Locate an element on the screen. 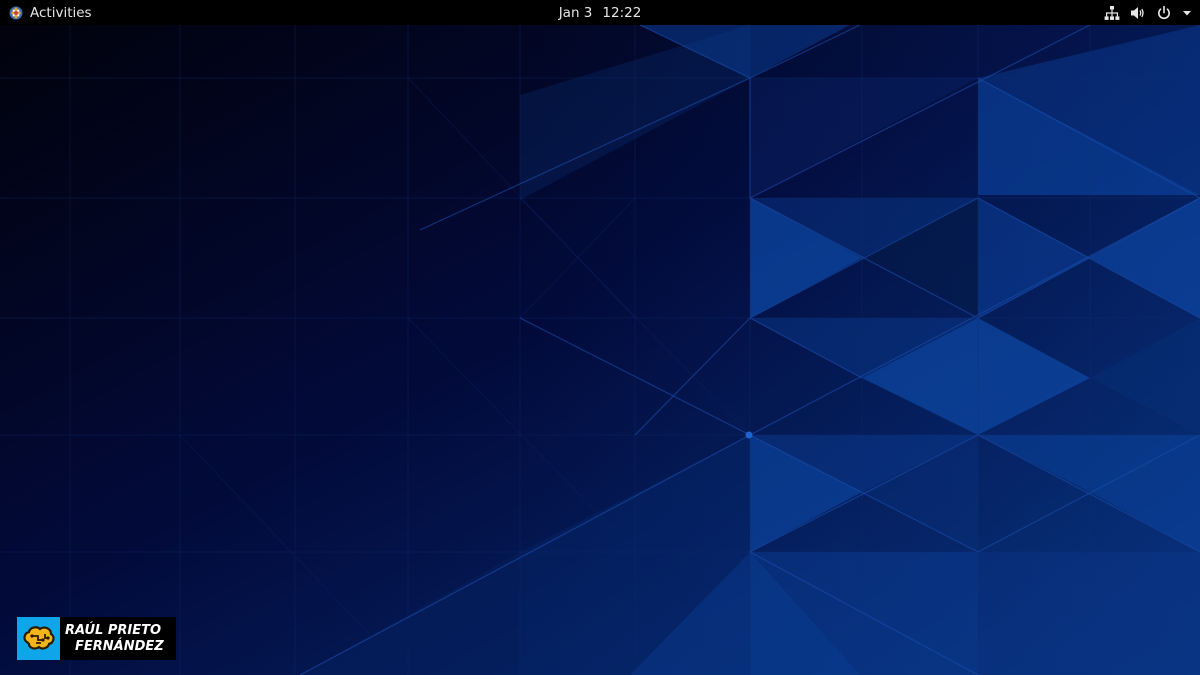 Image resolution: width=1200 pixels, height=675 pixels. activities-button: Activities is located at coordinates (50, 12).